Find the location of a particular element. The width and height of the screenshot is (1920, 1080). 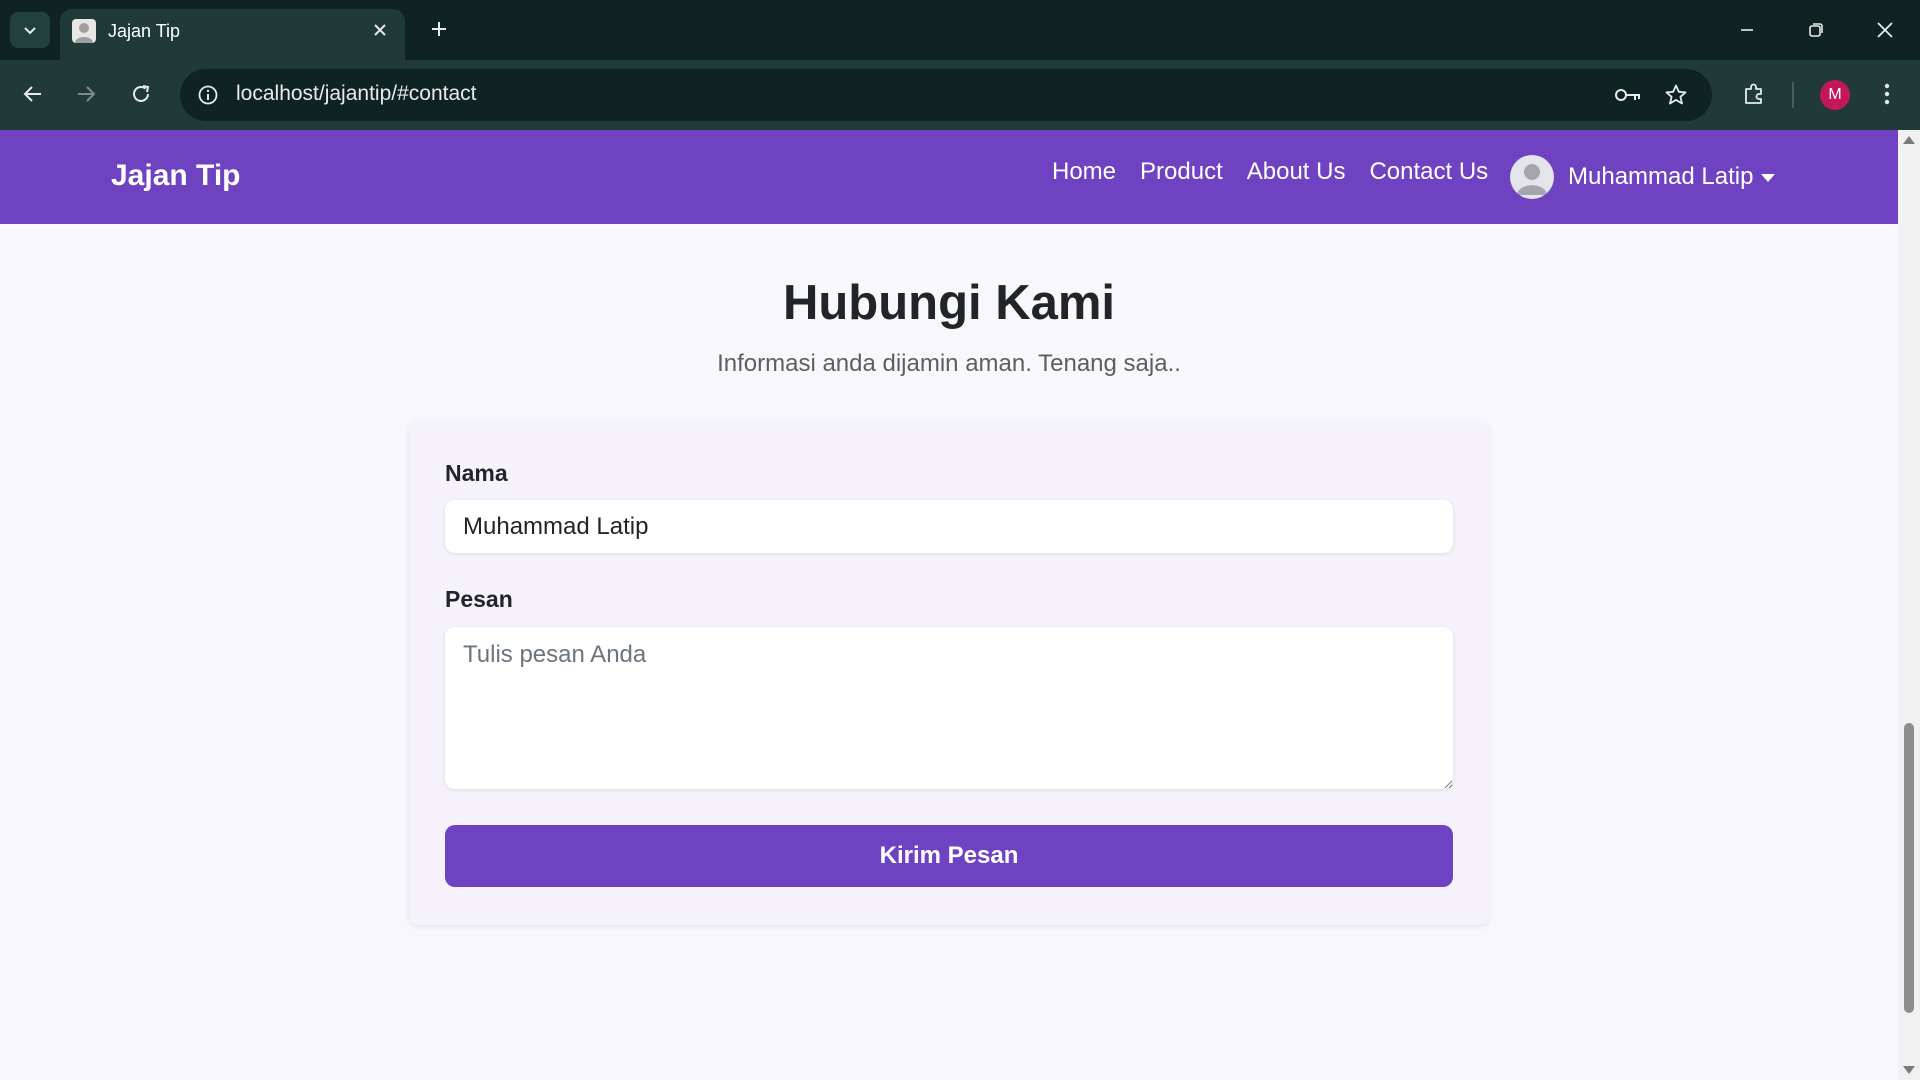

reload-button is located at coordinates (141, 94).